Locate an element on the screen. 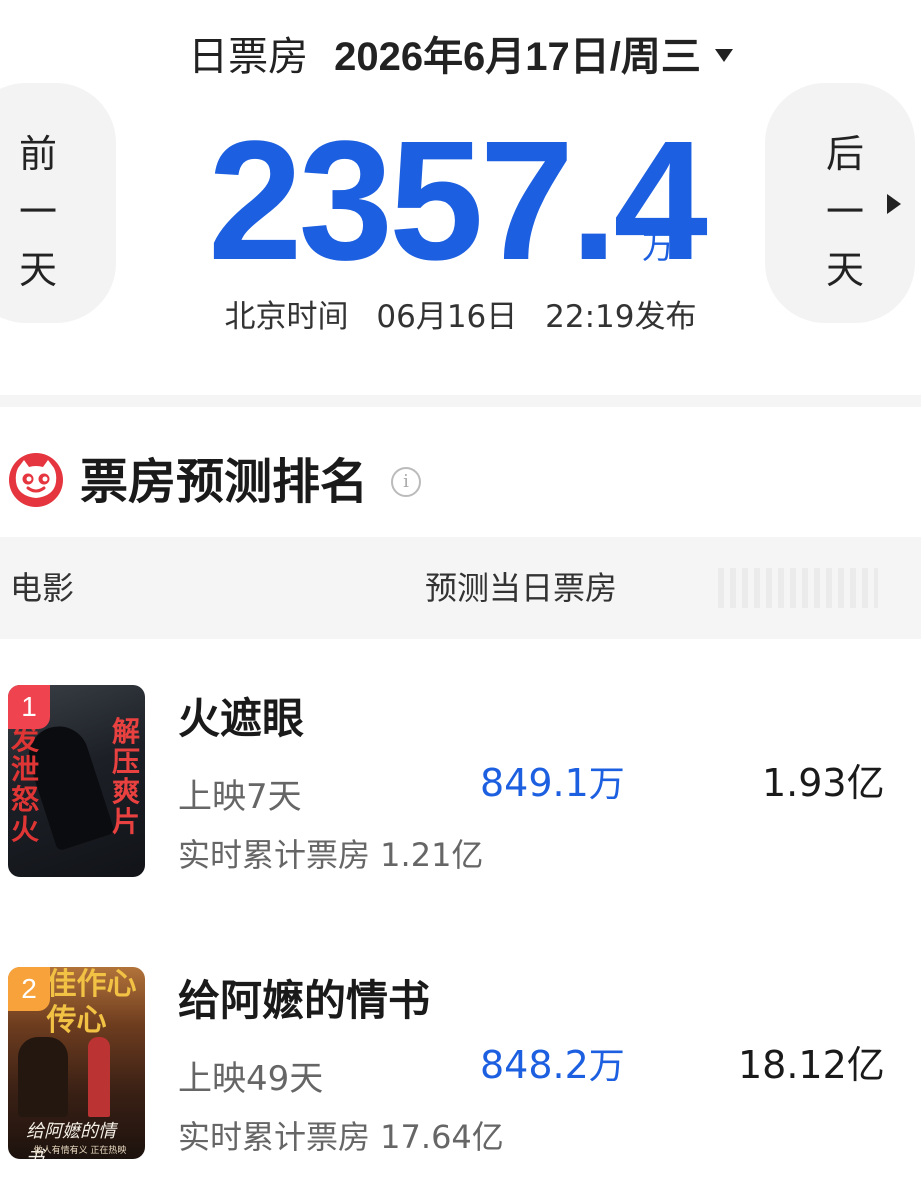 Image resolution: width=921 pixels, height=1199 pixels. release-time-text: 22:19发布 is located at coordinates (621, 317).